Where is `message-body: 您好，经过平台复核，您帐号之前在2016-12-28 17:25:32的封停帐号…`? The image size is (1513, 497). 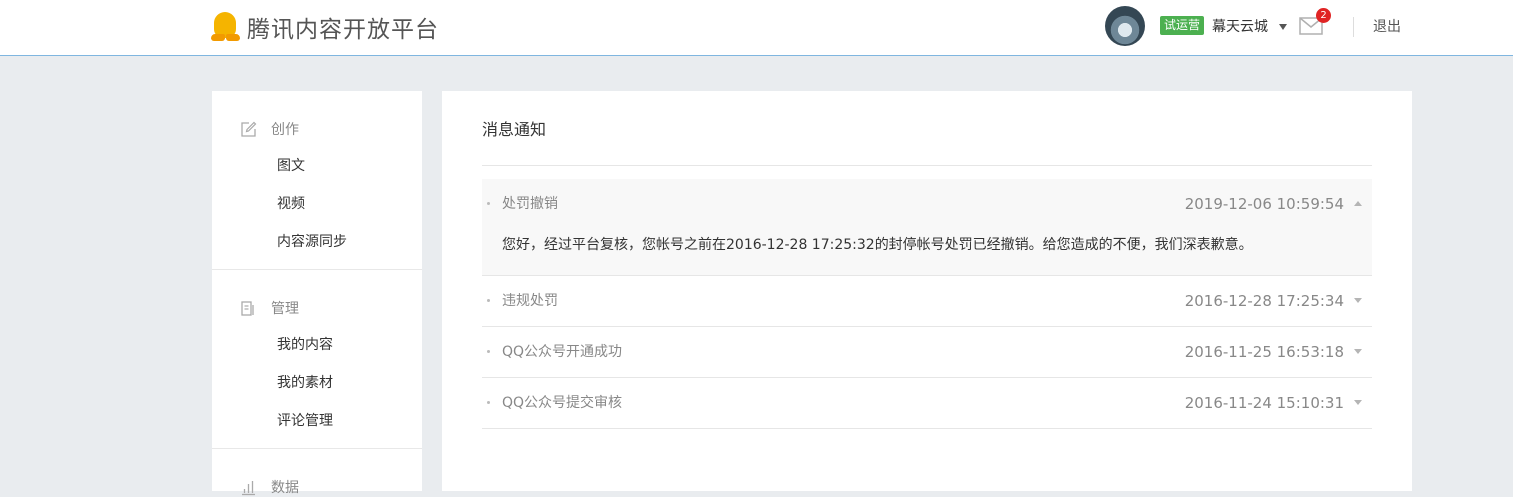
message-body: 您好，经过平台复核，您帐号之前在2016-12-28 17:25:32的封停帐号… is located at coordinates (877, 245).